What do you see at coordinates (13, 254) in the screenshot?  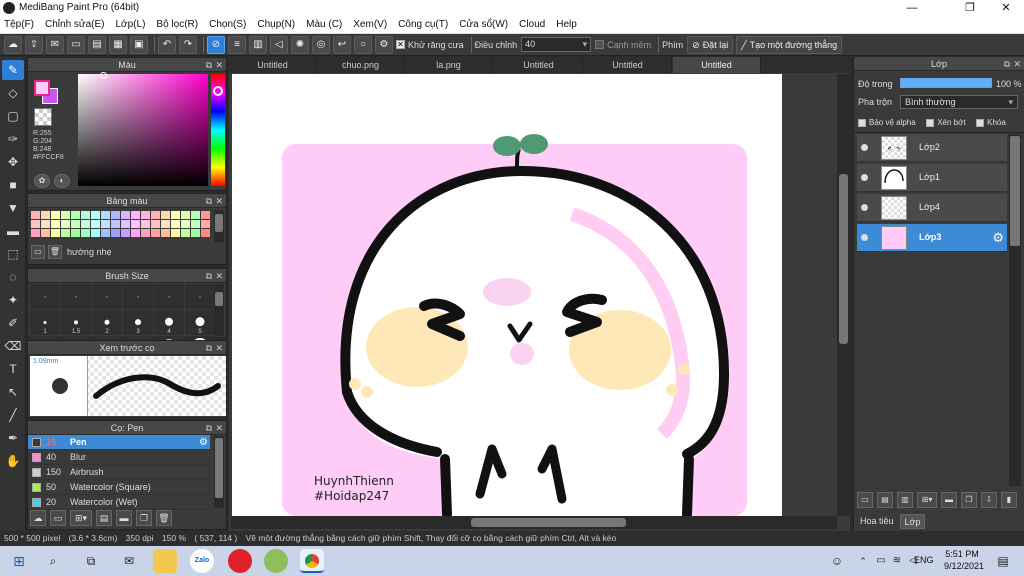 I see `select-rect-tool-icon: ⬚` at bounding box center [13, 254].